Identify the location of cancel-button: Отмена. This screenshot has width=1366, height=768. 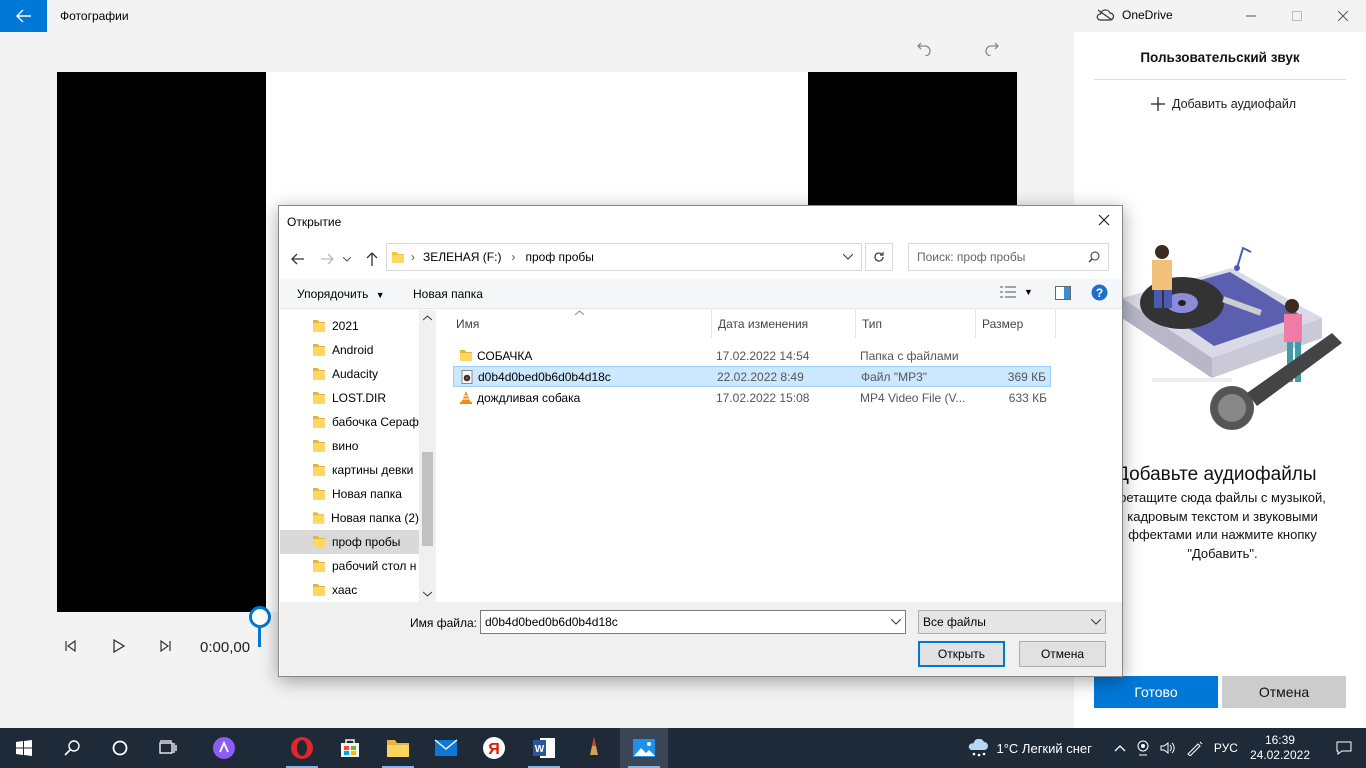
(1284, 692).